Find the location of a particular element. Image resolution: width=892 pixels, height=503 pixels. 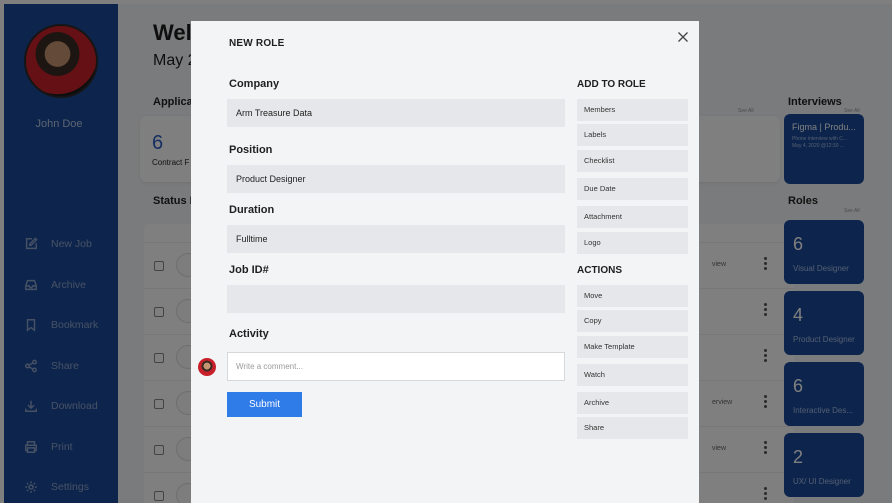

close-button is located at coordinates (683, 37).